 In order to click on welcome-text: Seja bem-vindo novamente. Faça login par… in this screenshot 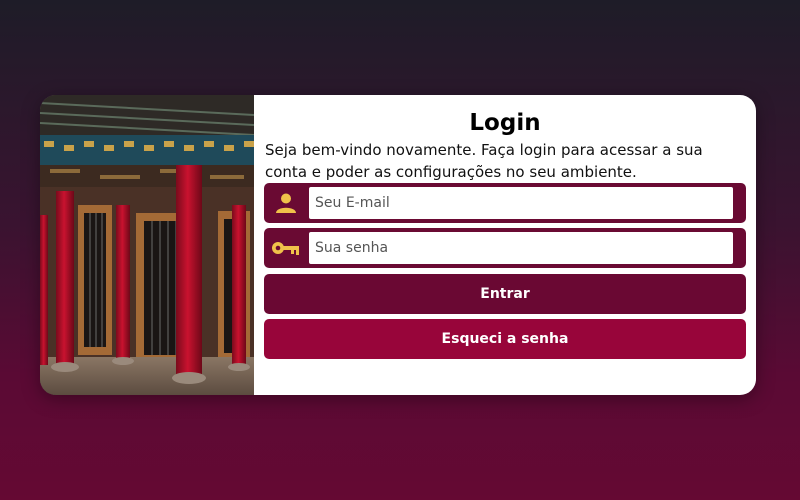, I will do `click(484, 161)`.